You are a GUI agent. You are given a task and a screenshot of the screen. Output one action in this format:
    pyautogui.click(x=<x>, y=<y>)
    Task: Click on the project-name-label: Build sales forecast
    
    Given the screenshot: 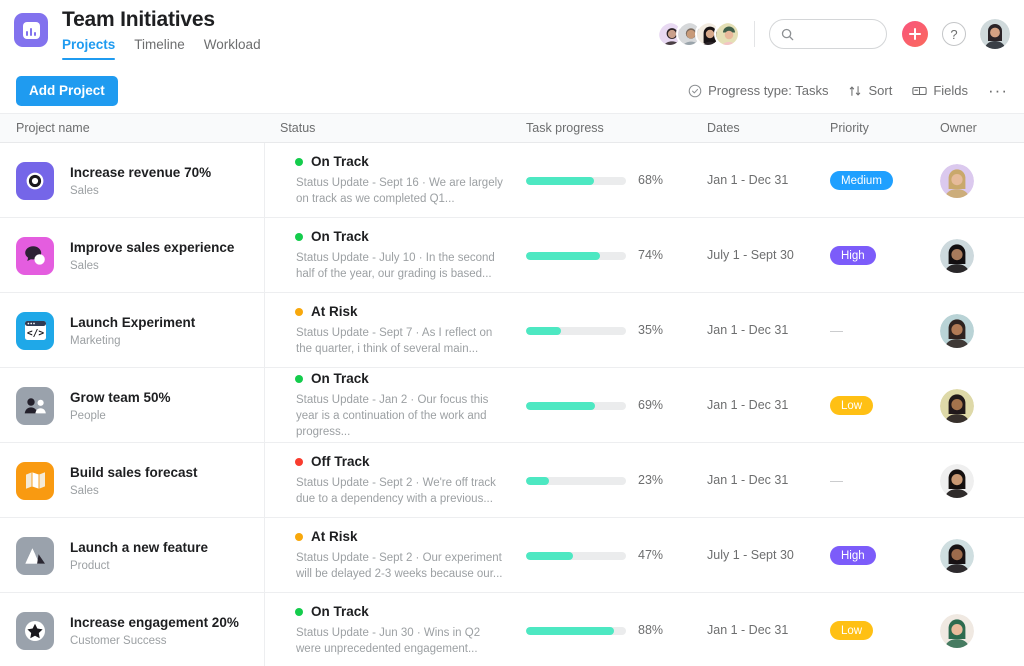 What is the action you would take?
    pyautogui.click(x=134, y=472)
    